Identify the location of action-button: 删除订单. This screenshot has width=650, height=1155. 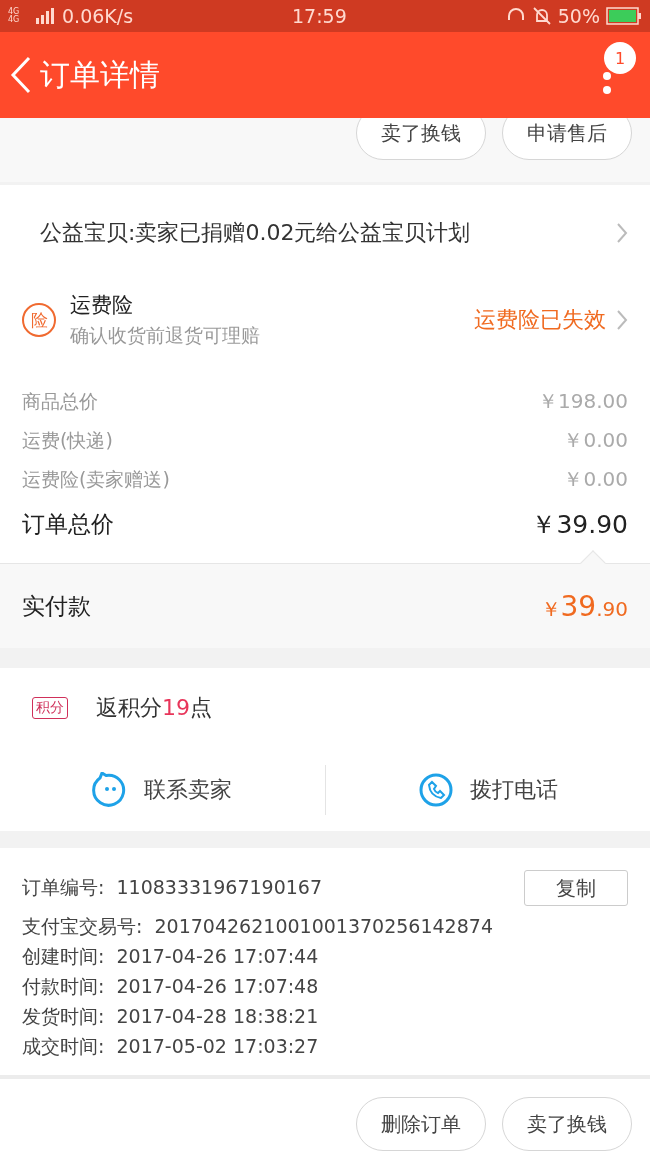
(421, 1124).